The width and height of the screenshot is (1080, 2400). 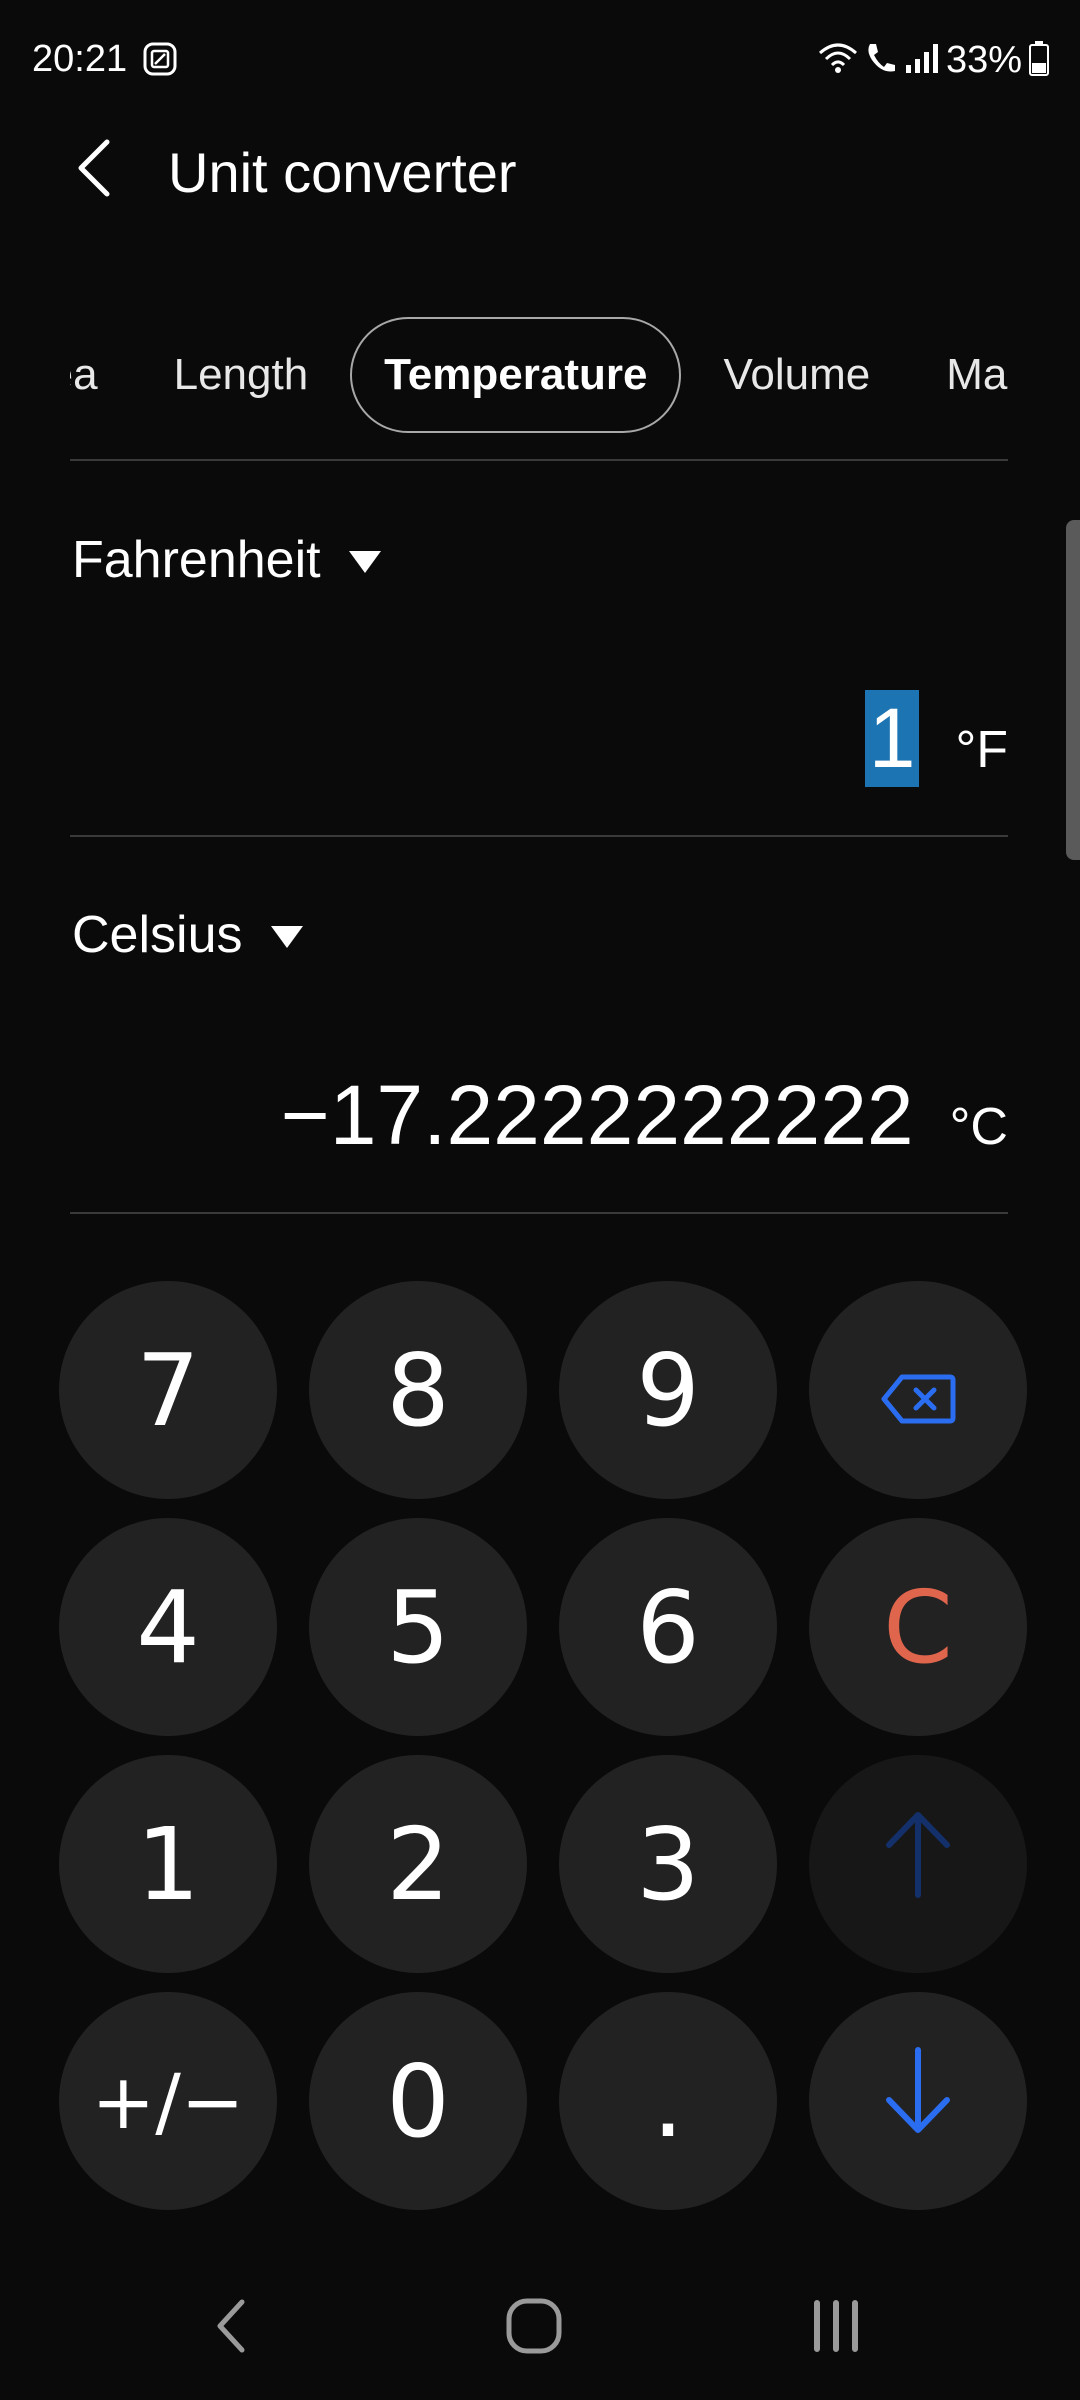 I want to click on to-divider, so click(x=539, y=1213).